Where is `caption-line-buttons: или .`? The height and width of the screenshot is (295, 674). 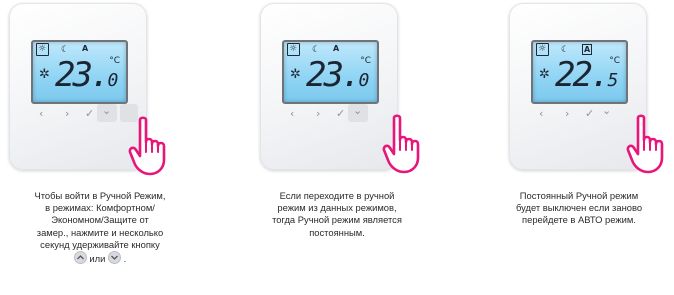 caption-line-buttons: или . is located at coordinates (100, 258).